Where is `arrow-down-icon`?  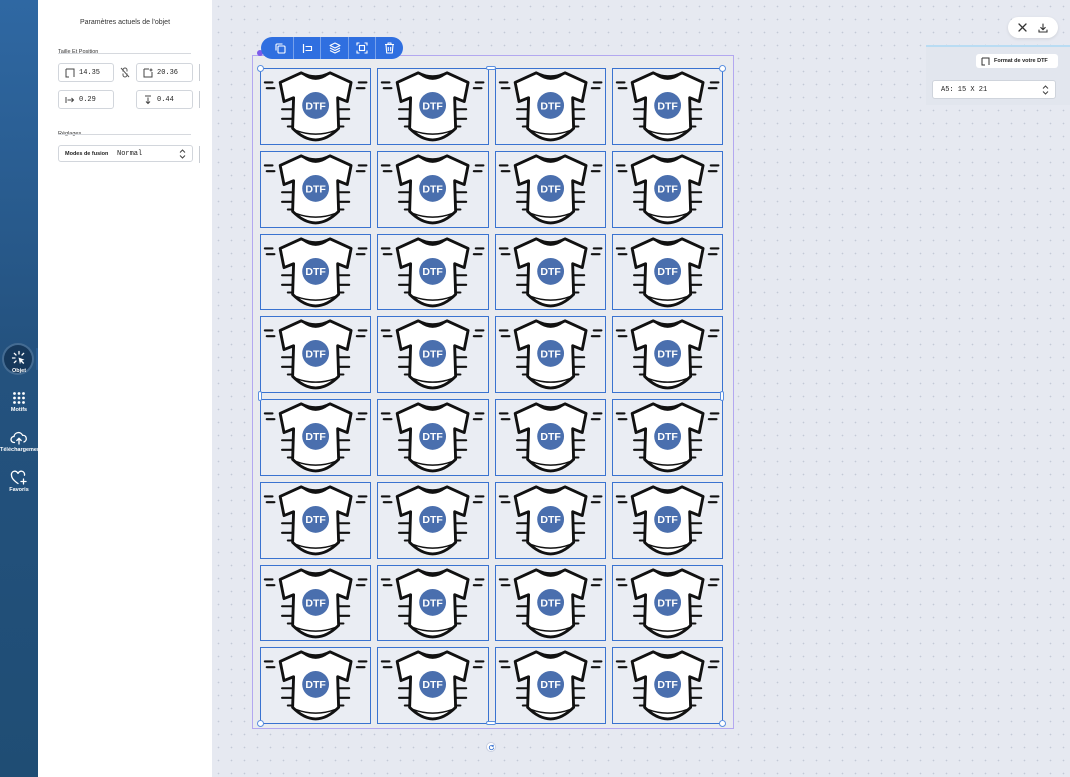 arrow-down-icon is located at coordinates (148, 100).